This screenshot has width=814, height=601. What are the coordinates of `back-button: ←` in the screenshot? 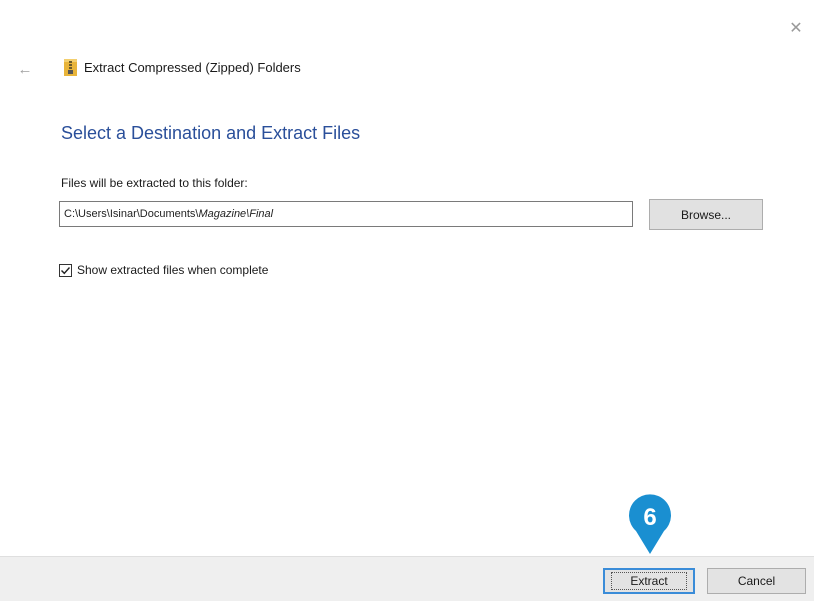 It's located at (25, 69).